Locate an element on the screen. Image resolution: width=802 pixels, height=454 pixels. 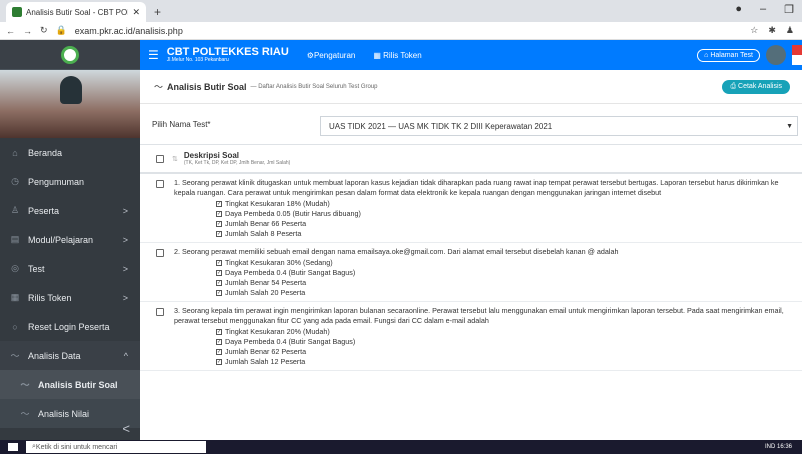
sidebar-item-label: Rilis Token is located at coordinates (50, 297).